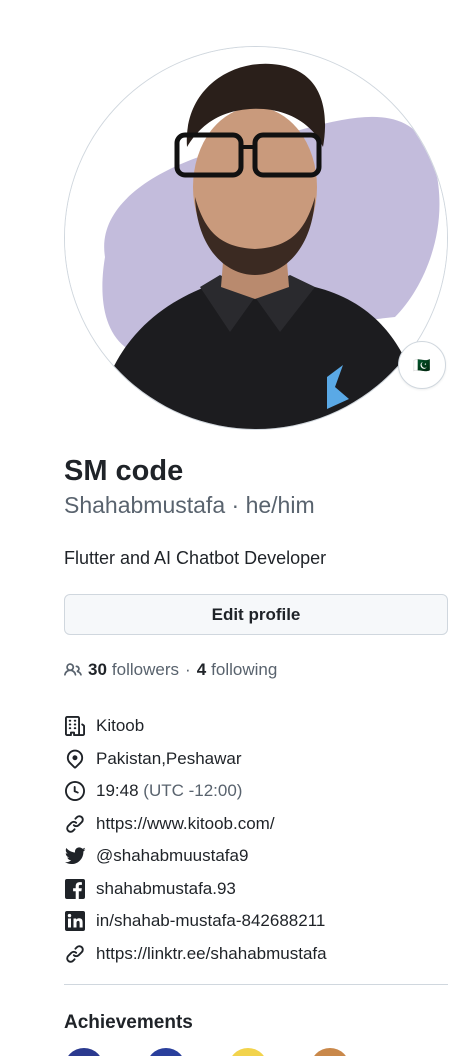  I want to click on location-icon, so click(75, 759).